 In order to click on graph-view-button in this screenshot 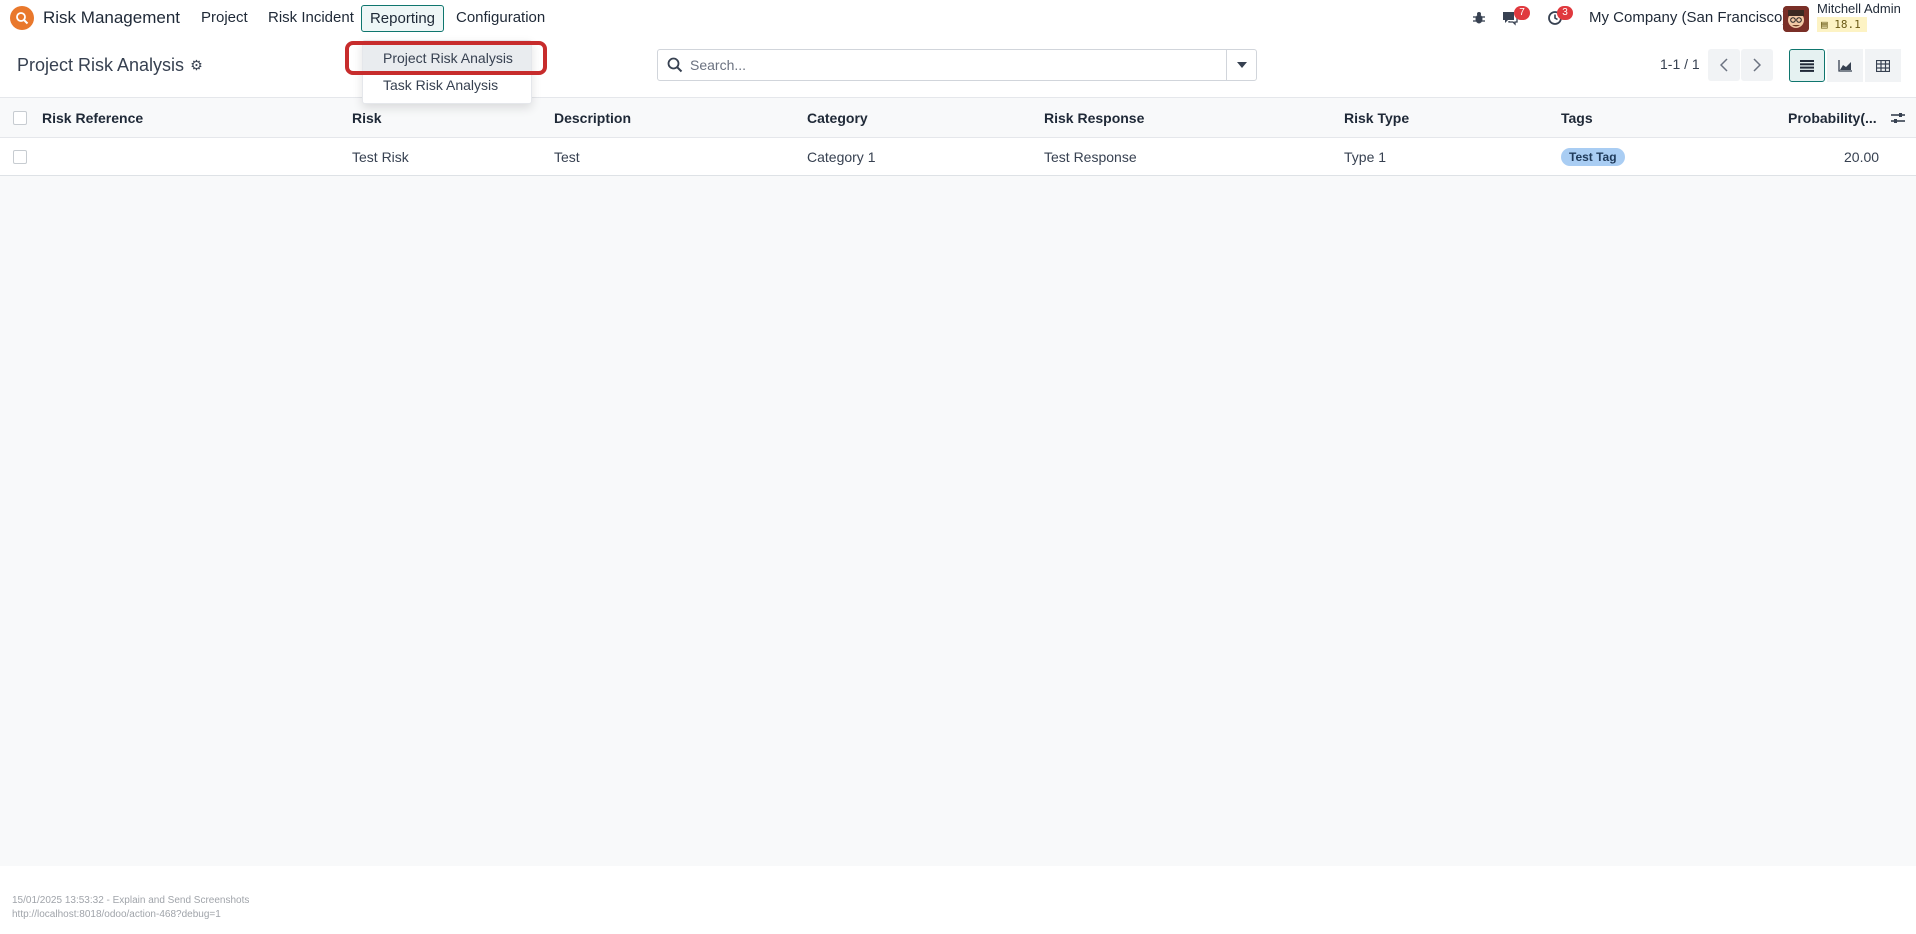, I will do `click(1845, 65)`.